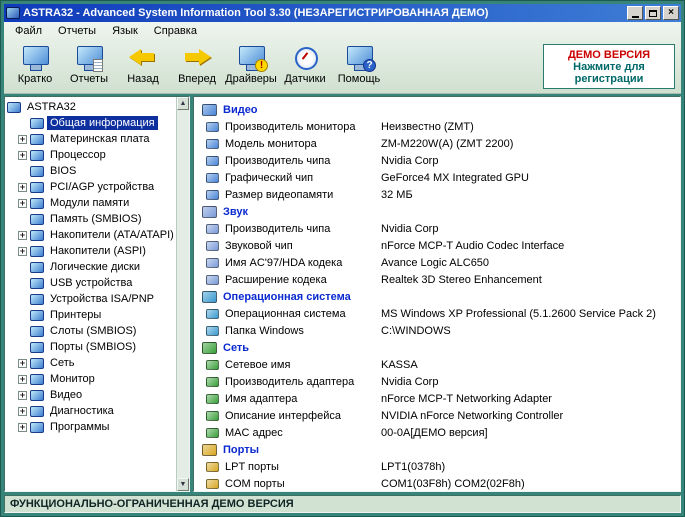 This screenshot has width=685, height=517. What do you see at coordinates (102, 123) in the screenshot?
I see `tree-item-label: Общая информация` at bounding box center [102, 123].